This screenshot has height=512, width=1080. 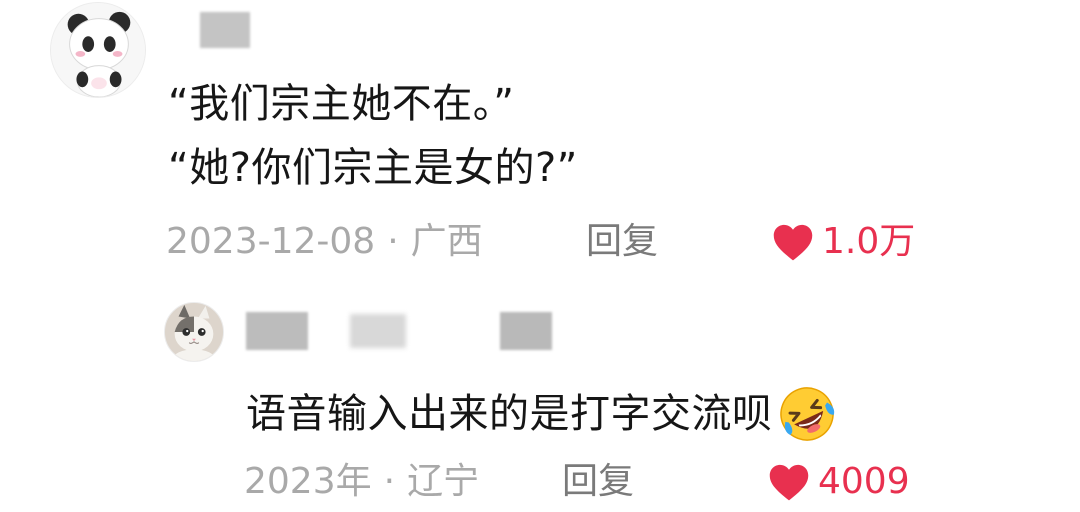 I want to click on like-button: 4009, so click(x=839, y=482).